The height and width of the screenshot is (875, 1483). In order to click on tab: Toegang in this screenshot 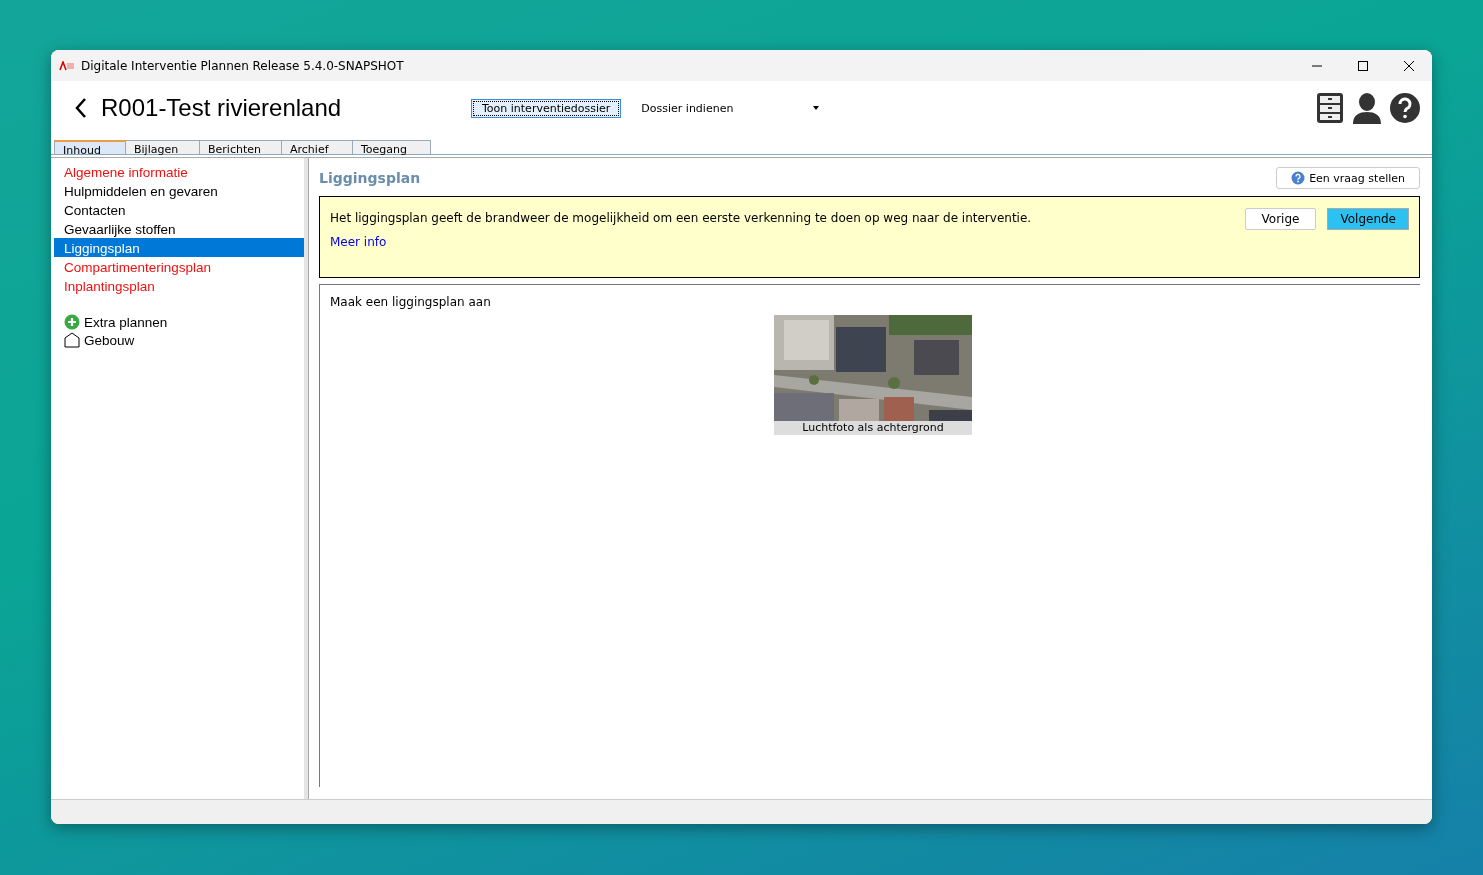, I will do `click(391, 147)`.